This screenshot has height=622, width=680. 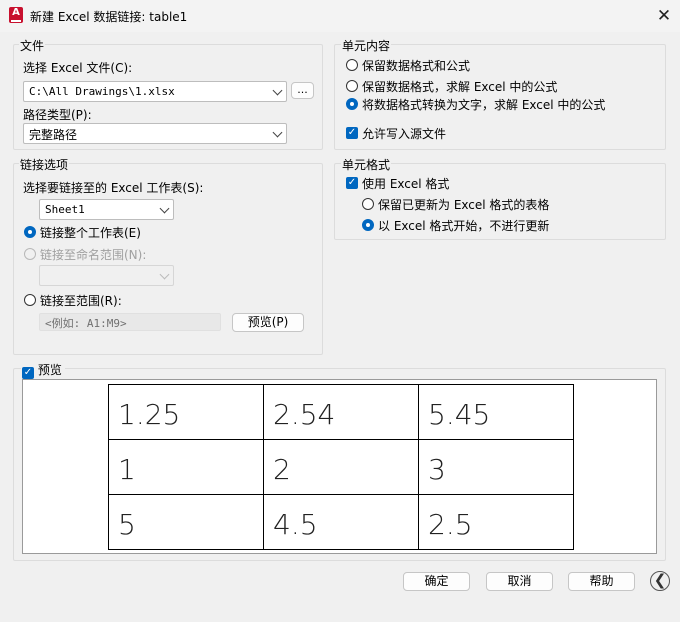 I want to click on preview-label: 预览, so click(x=49, y=370).